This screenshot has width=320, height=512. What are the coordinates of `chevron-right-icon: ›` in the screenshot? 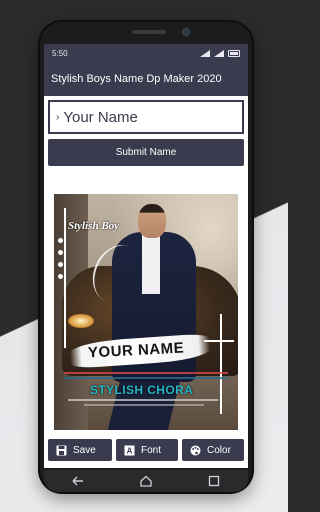 It's located at (58, 117).